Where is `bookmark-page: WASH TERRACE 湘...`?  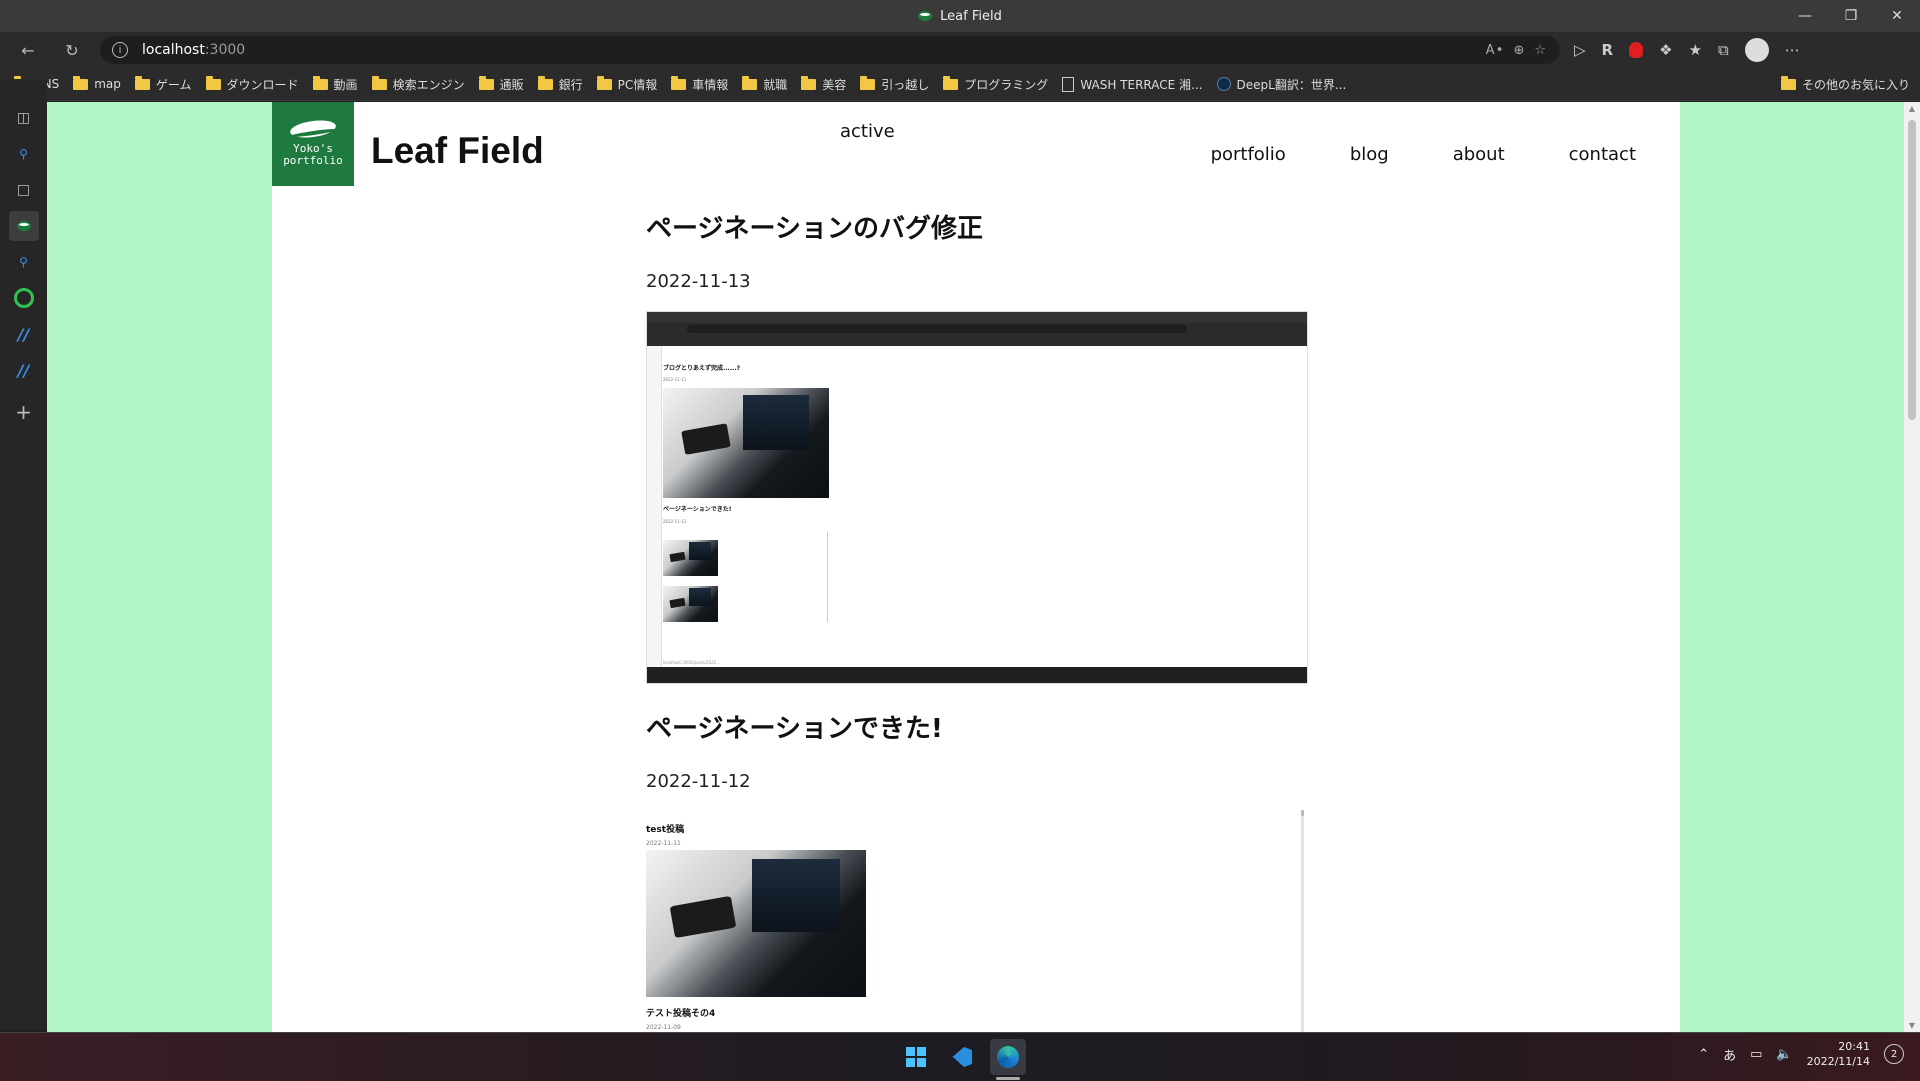 bookmark-page: WASH TERRACE 湘... is located at coordinates (1132, 84).